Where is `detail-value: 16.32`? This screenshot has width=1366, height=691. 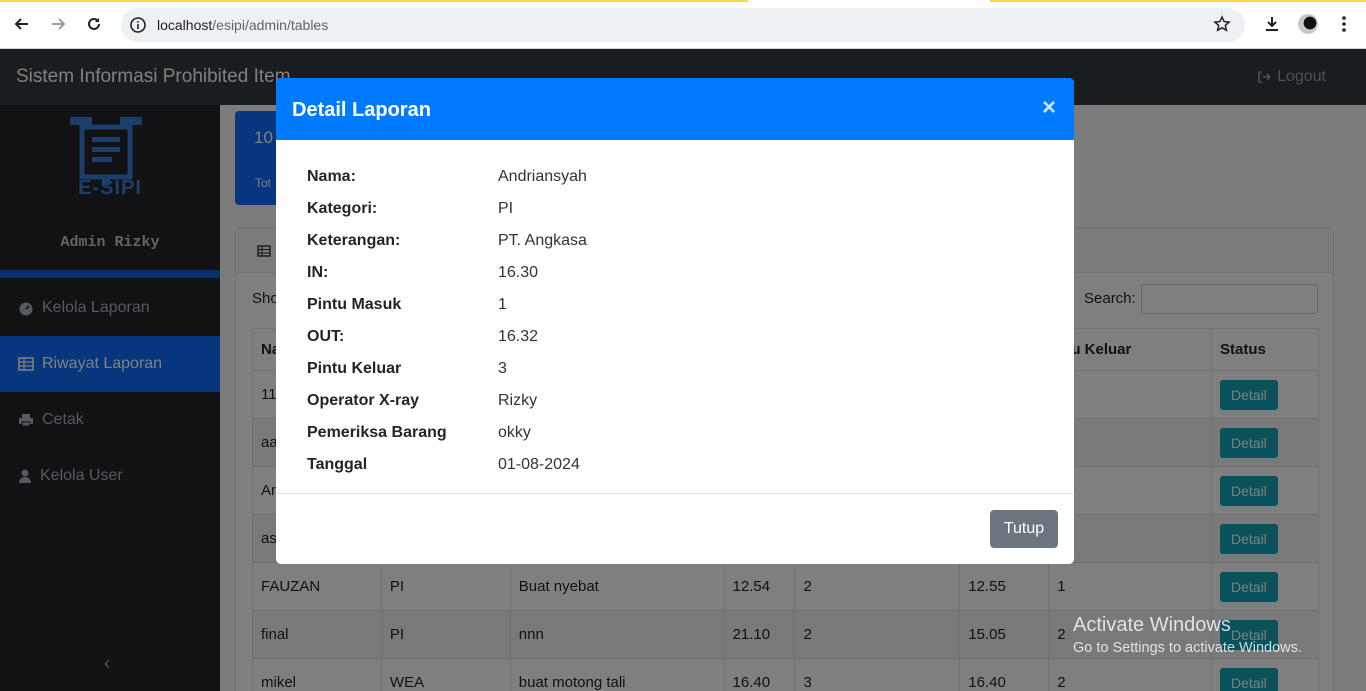
detail-value: 16.32 is located at coordinates (518, 336).